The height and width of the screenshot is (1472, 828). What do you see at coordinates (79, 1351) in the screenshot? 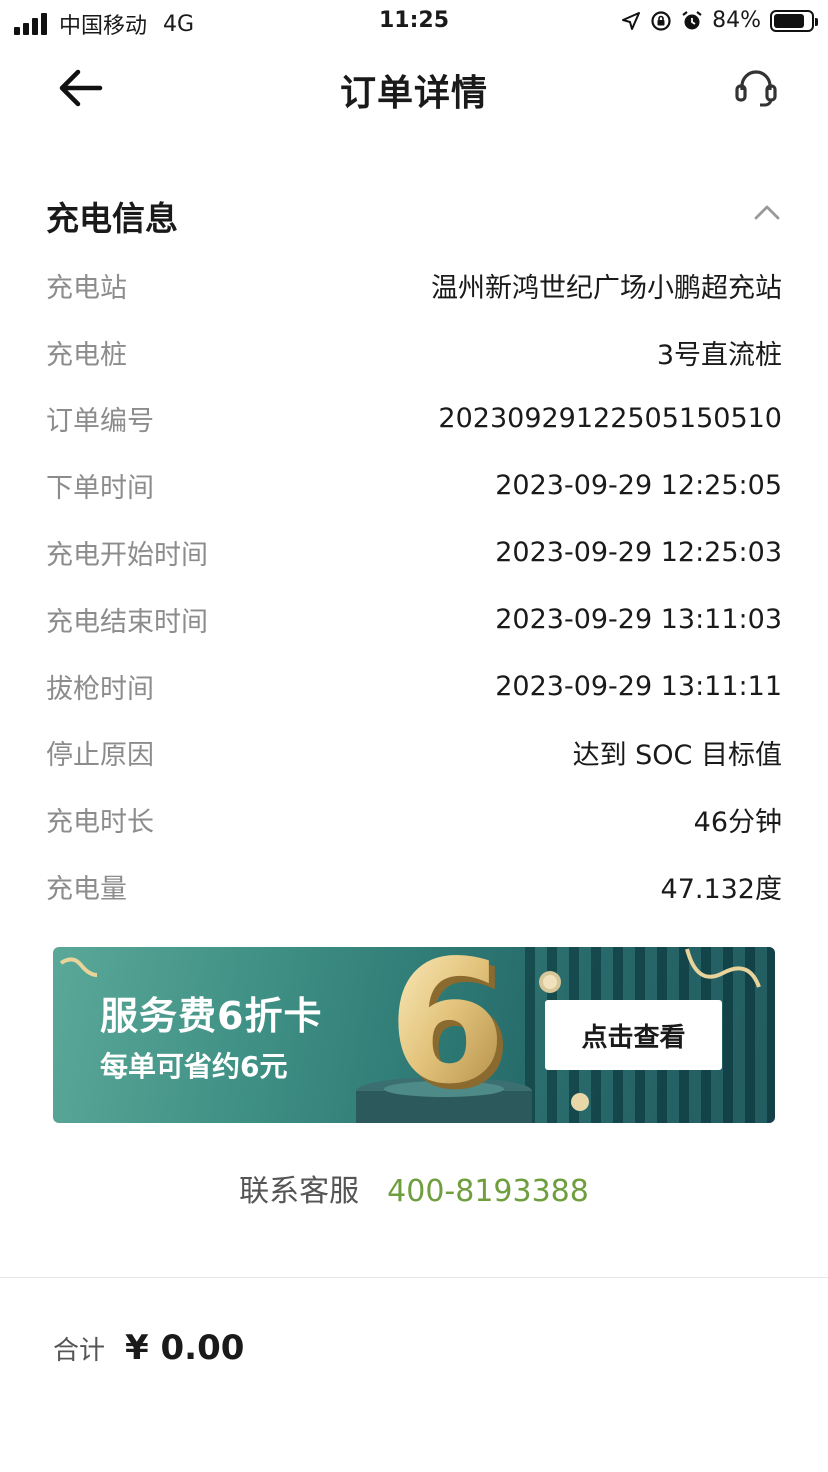
I see `total-label: 合计` at bounding box center [79, 1351].